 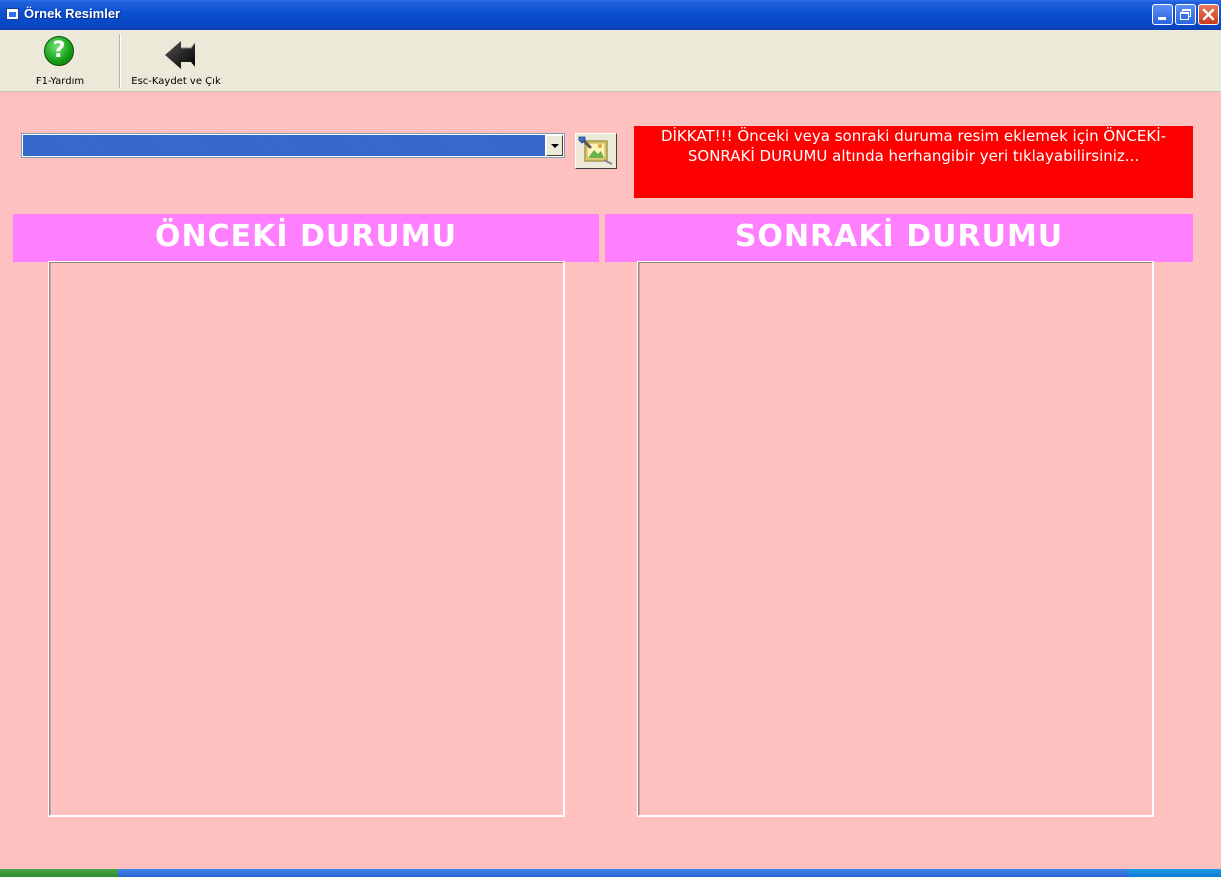 What do you see at coordinates (284, 145) in the screenshot?
I see `dropdown-field` at bounding box center [284, 145].